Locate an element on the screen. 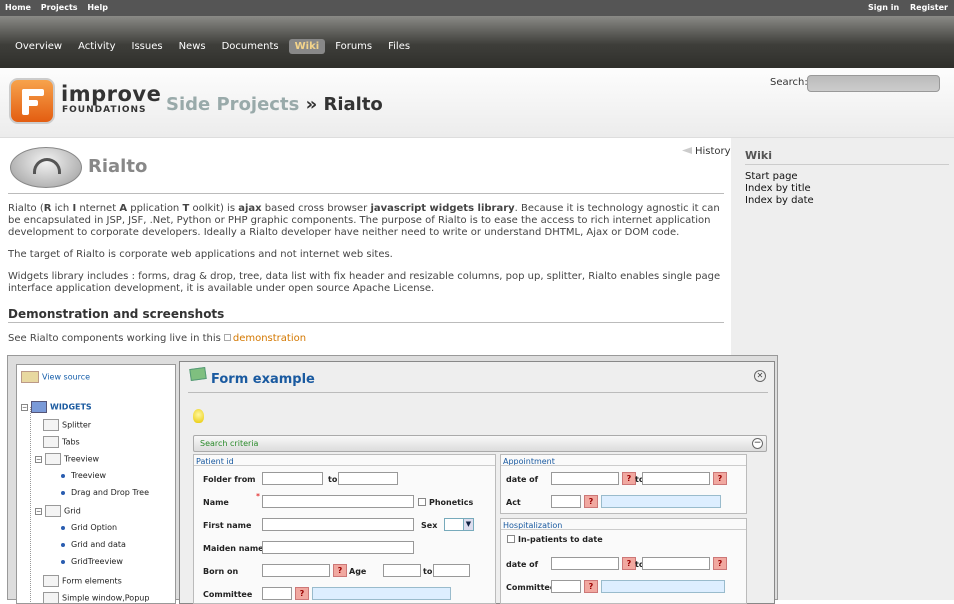 The height and width of the screenshot is (604, 954). committee-name-input is located at coordinates (381, 593).